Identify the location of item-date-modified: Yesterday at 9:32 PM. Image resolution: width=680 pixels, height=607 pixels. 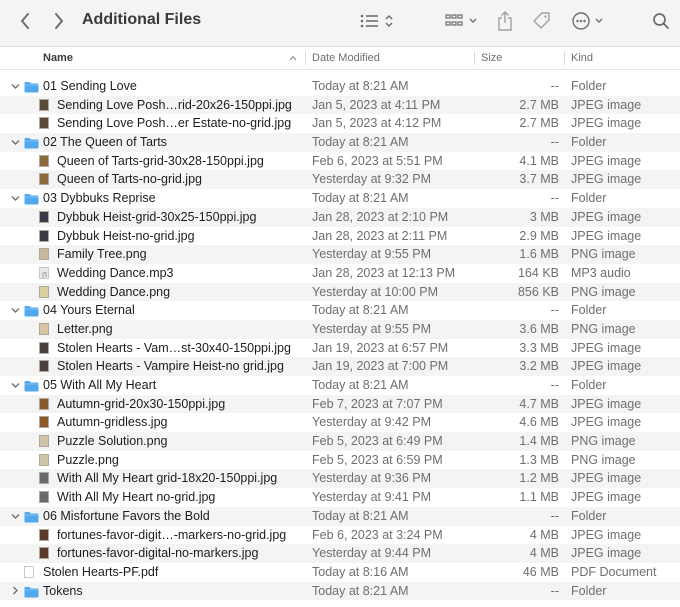
(372, 179).